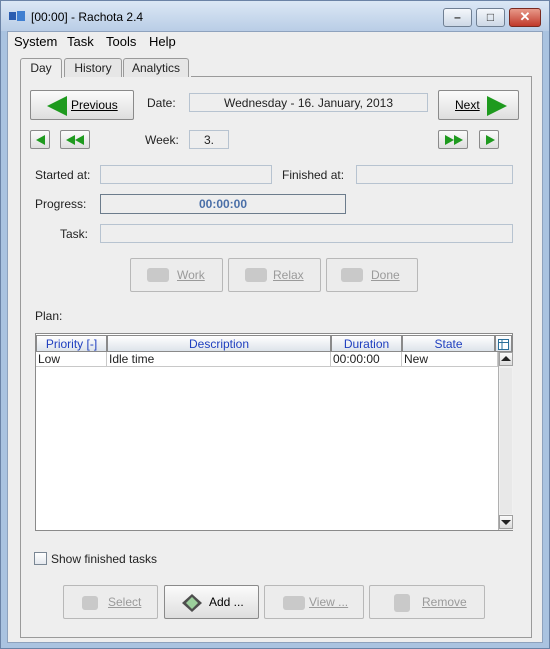  I want to click on scroll-down-icon, so click(506, 522).